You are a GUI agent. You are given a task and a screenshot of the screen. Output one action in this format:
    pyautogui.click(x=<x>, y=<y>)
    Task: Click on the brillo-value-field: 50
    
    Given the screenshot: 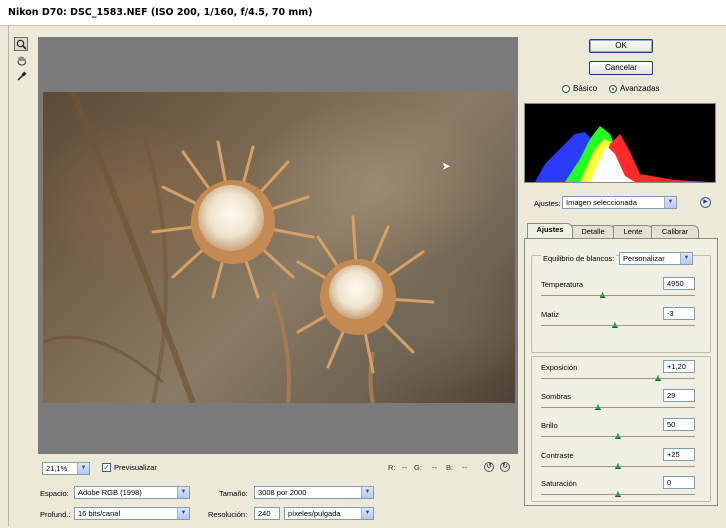 What is the action you would take?
    pyautogui.click(x=679, y=424)
    